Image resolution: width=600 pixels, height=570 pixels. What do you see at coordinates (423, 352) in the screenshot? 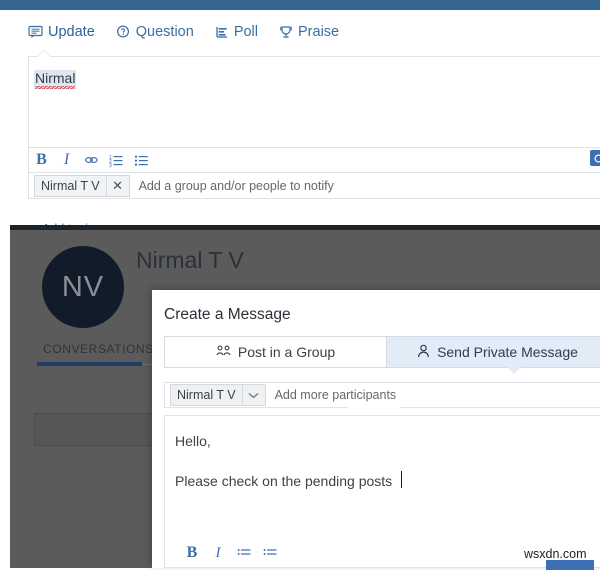
I see `person-icon` at bounding box center [423, 352].